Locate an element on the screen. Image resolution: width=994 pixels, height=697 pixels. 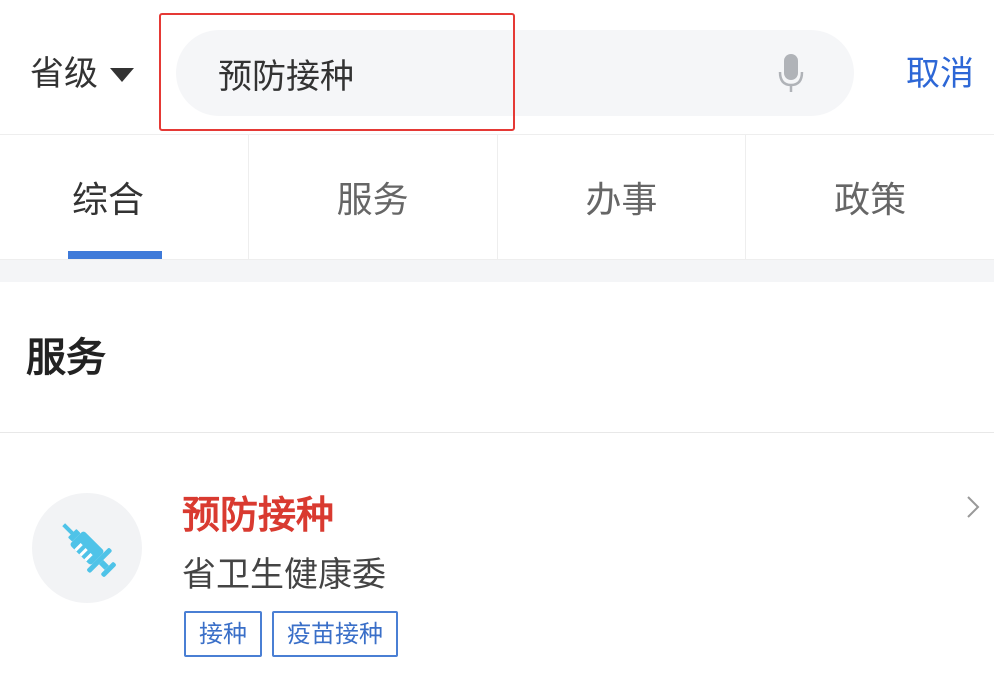
tag: 接种 is located at coordinates (223, 634).